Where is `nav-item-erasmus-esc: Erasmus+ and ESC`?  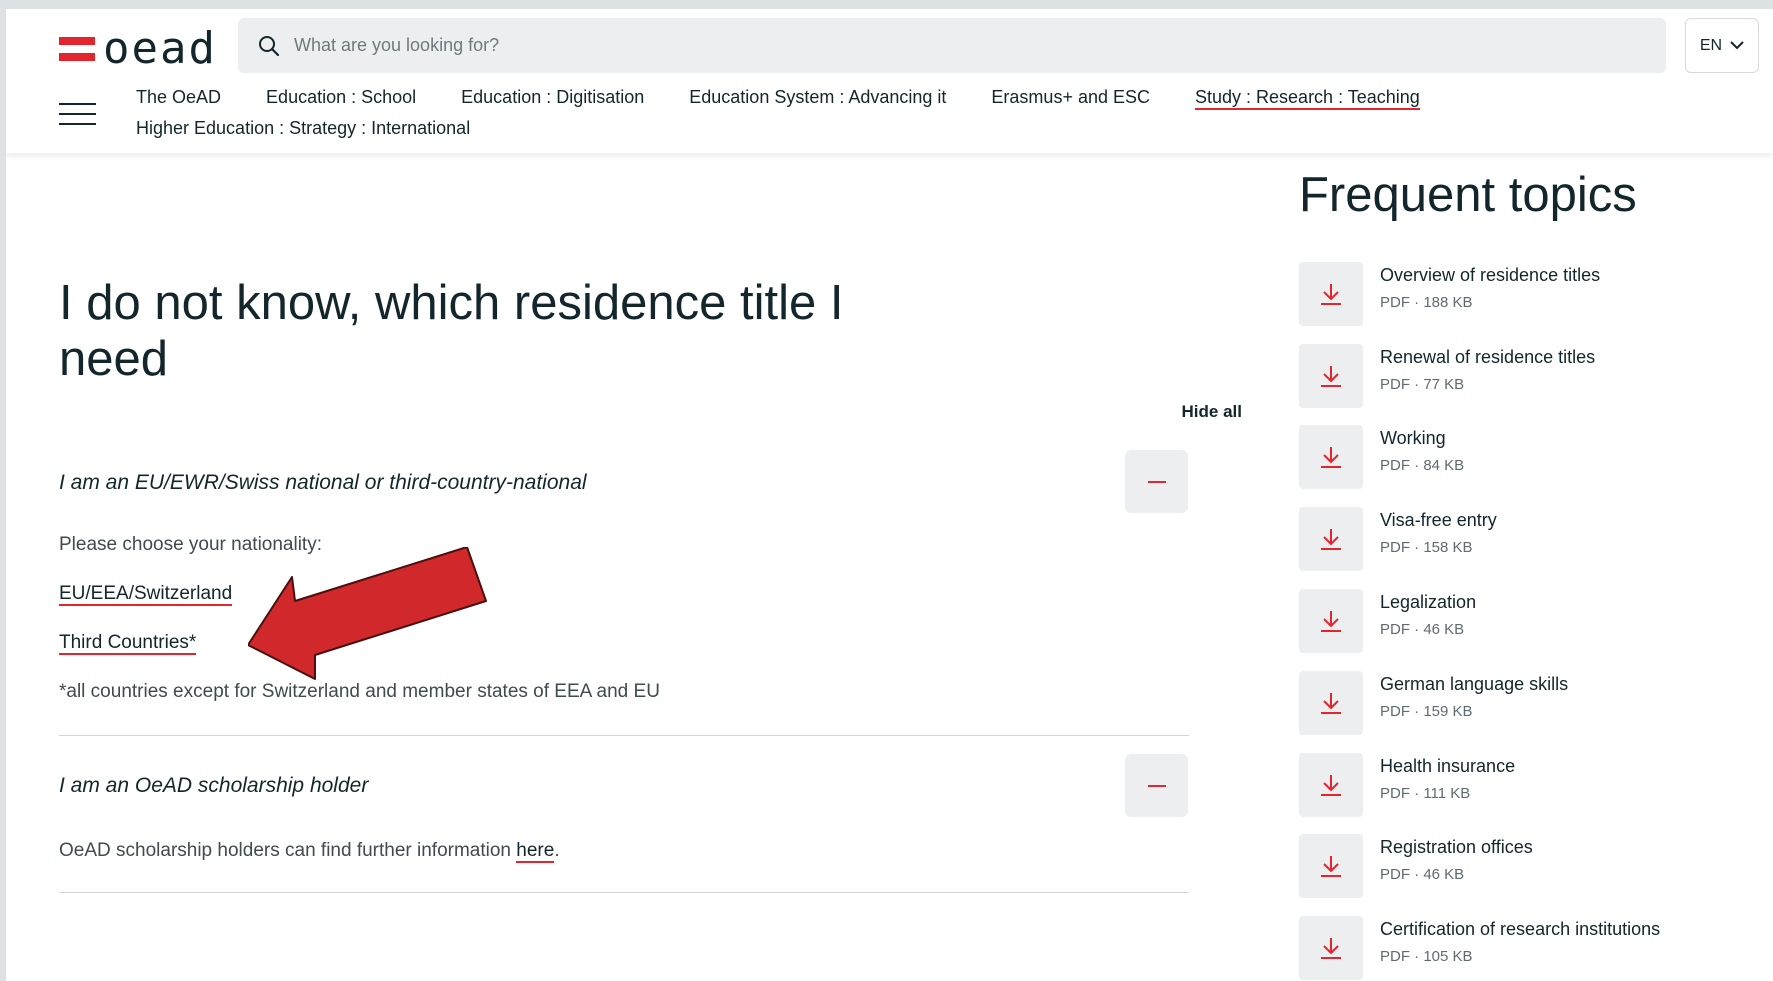 nav-item-erasmus-esc: Erasmus+ and ESC is located at coordinates (1070, 98).